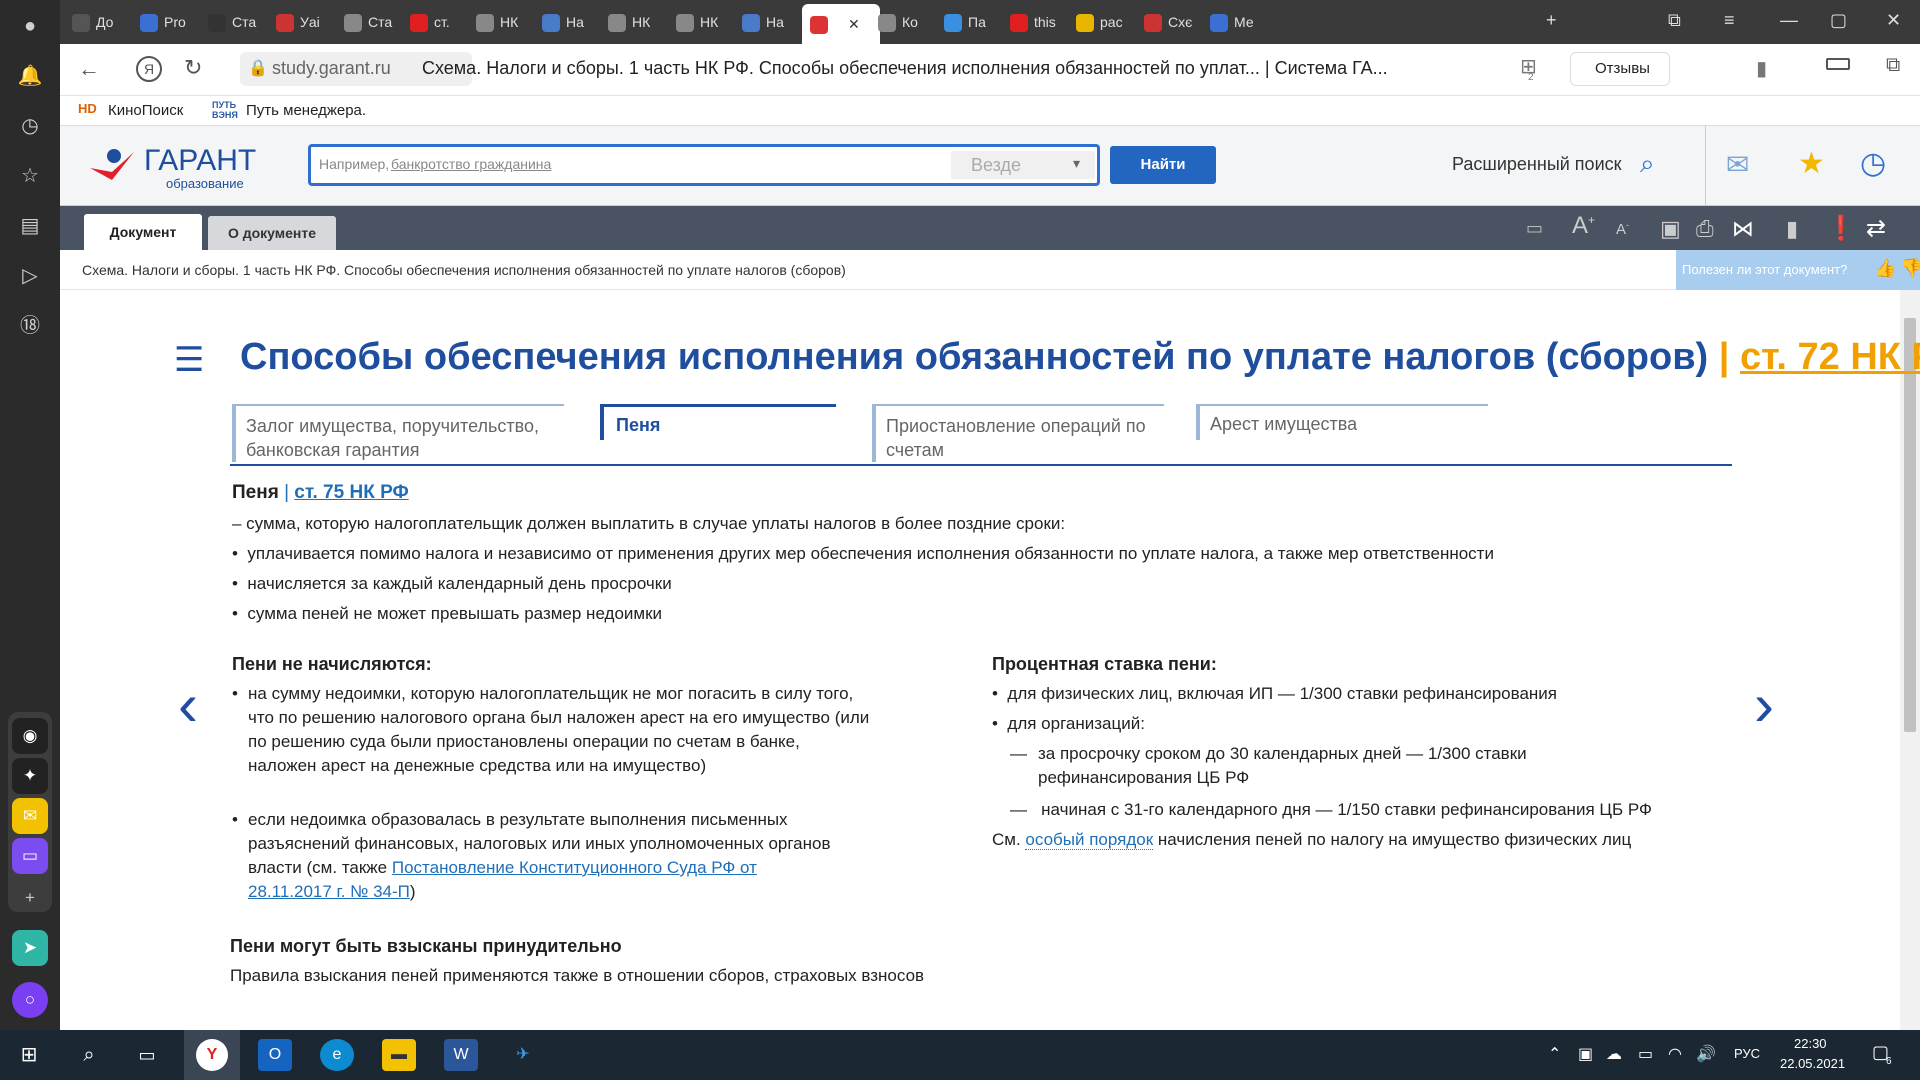  Describe the element at coordinates (1705, 229) in the screenshot. I see `print-icon: ⎙` at that location.